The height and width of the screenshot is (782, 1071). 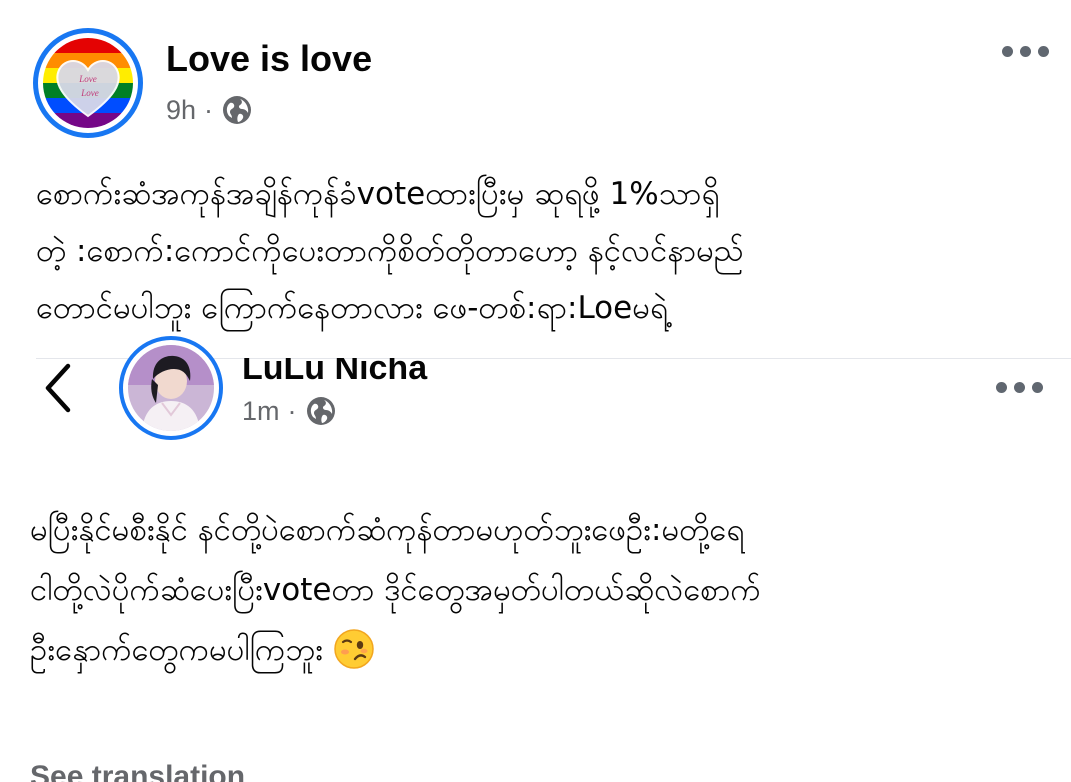 I want to click on rainbow-flag-image: Love Love, so click(x=88, y=83).